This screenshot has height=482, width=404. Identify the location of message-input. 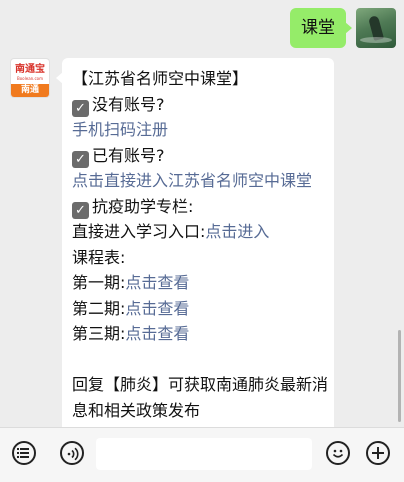
(204, 454).